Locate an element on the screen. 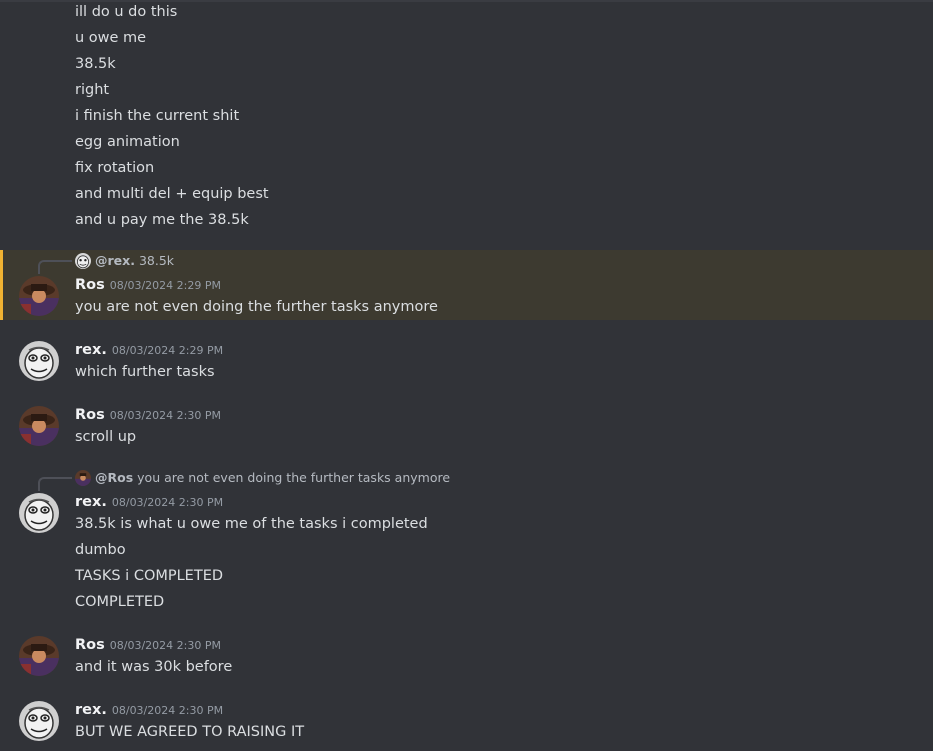  message-line: and u pay me the 38.5k is located at coordinates (162, 220).